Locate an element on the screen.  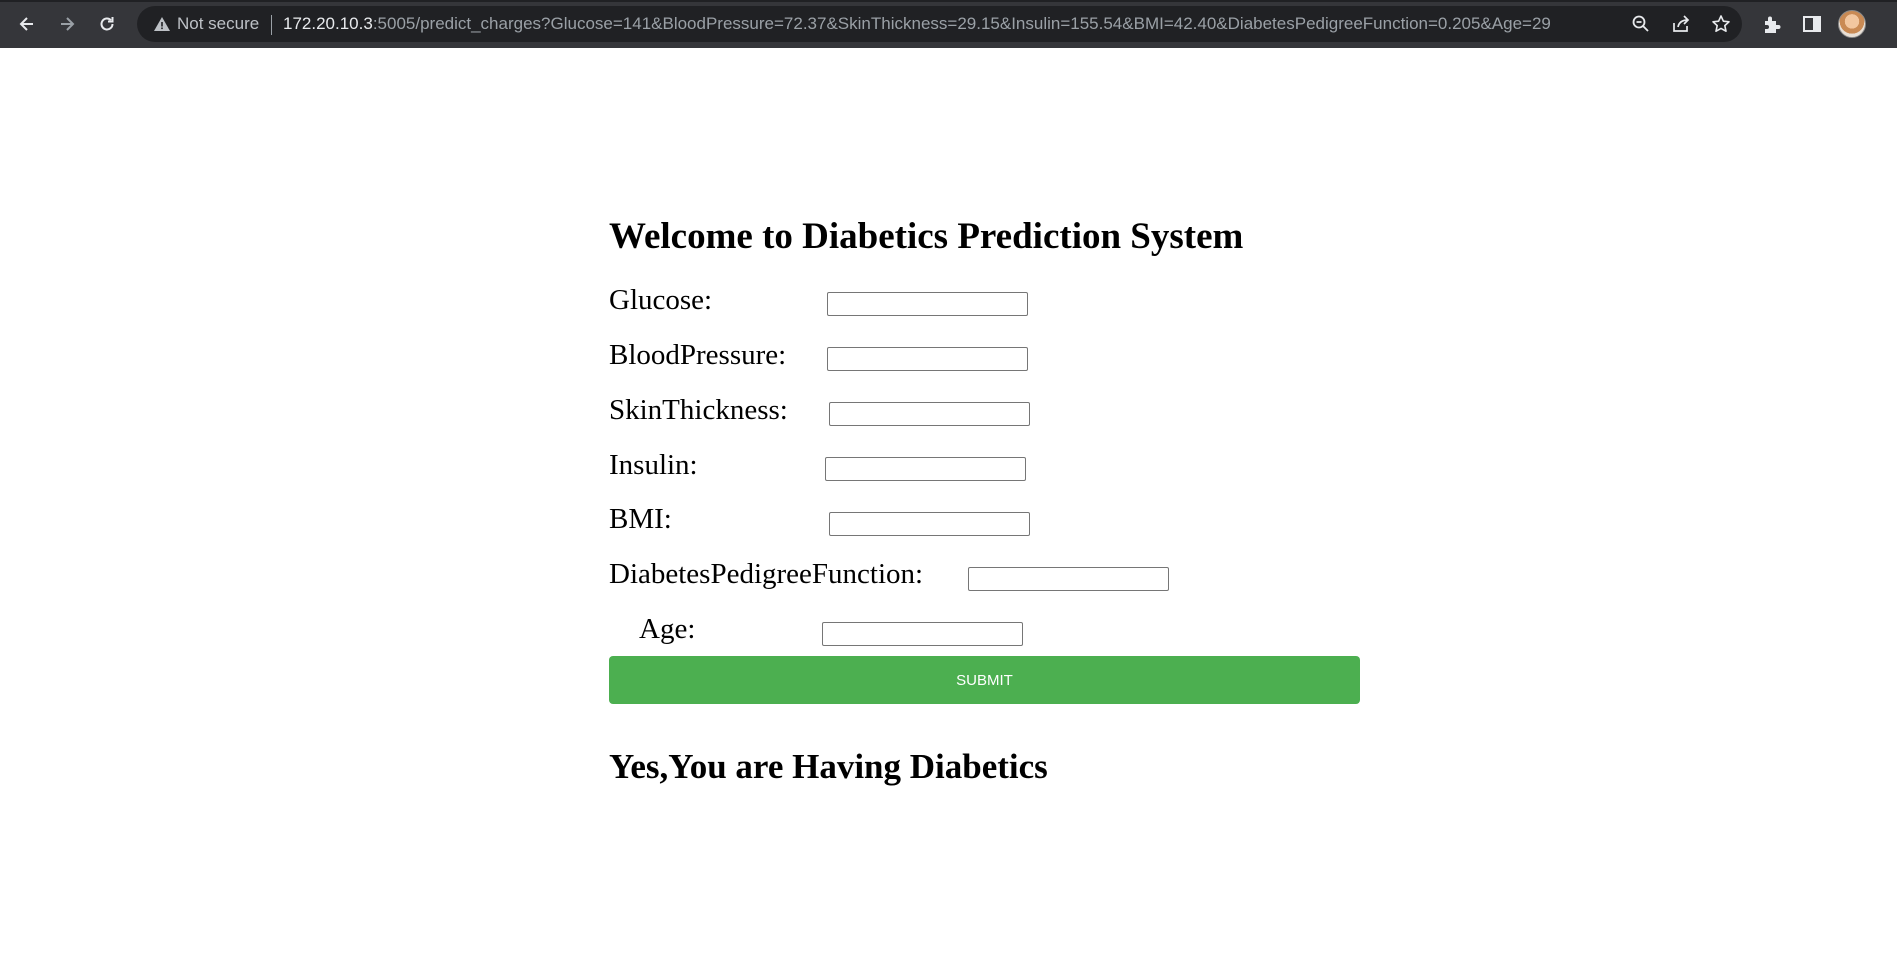
zoom-icon is located at coordinates (1640, 23).